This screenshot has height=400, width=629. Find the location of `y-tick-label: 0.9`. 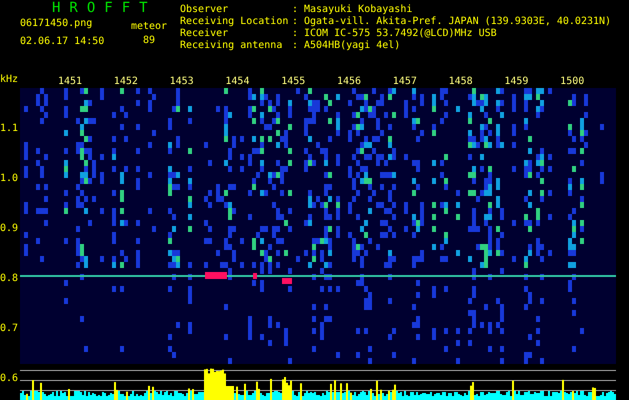

y-tick-label: 0.9 is located at coordinates (9, 229).